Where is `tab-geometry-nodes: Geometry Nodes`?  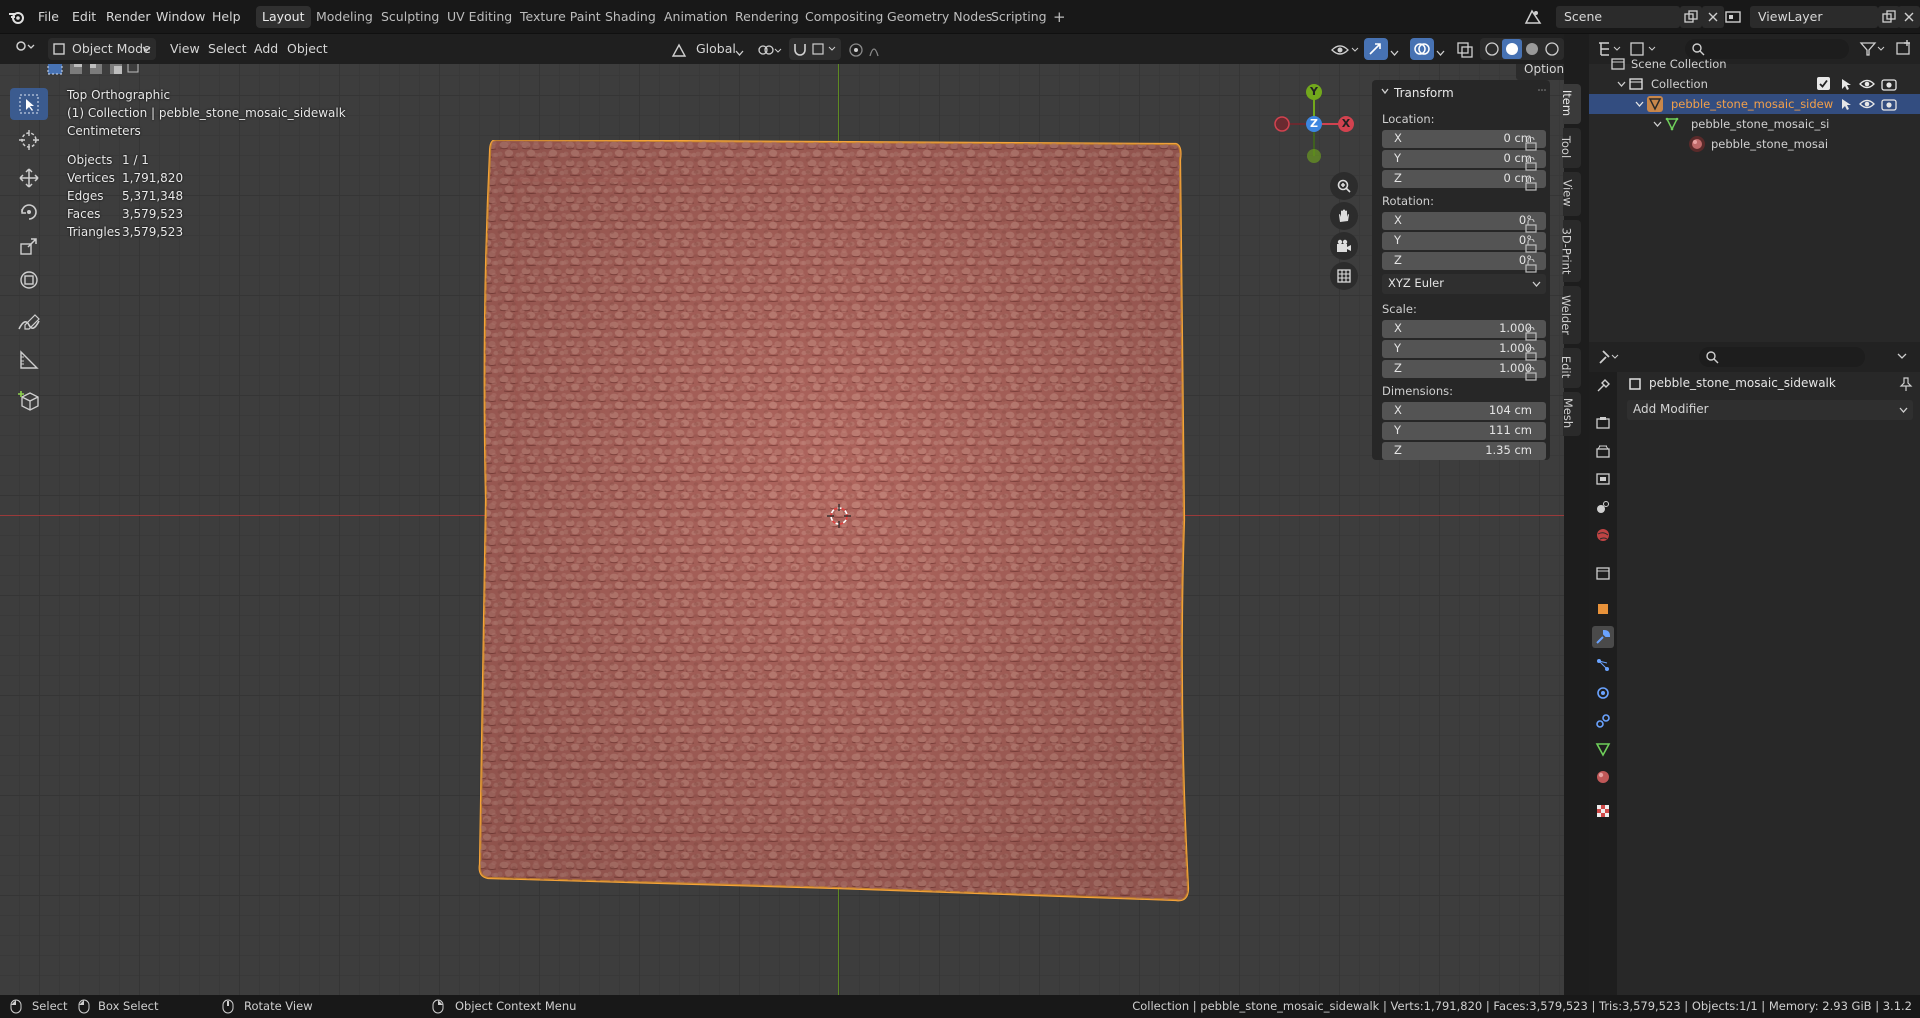 tab-geometry-nodes: Geometry Nodes is located at coordinates (939, 17).